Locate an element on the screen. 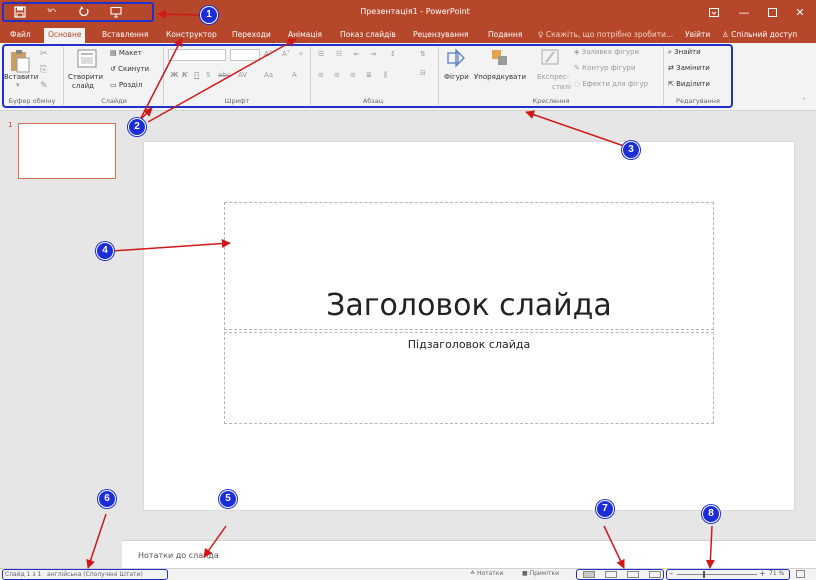 The height and width of the screenshot is (580, 816). align-left-icon: ≡ is located at coordinates (321, 75).